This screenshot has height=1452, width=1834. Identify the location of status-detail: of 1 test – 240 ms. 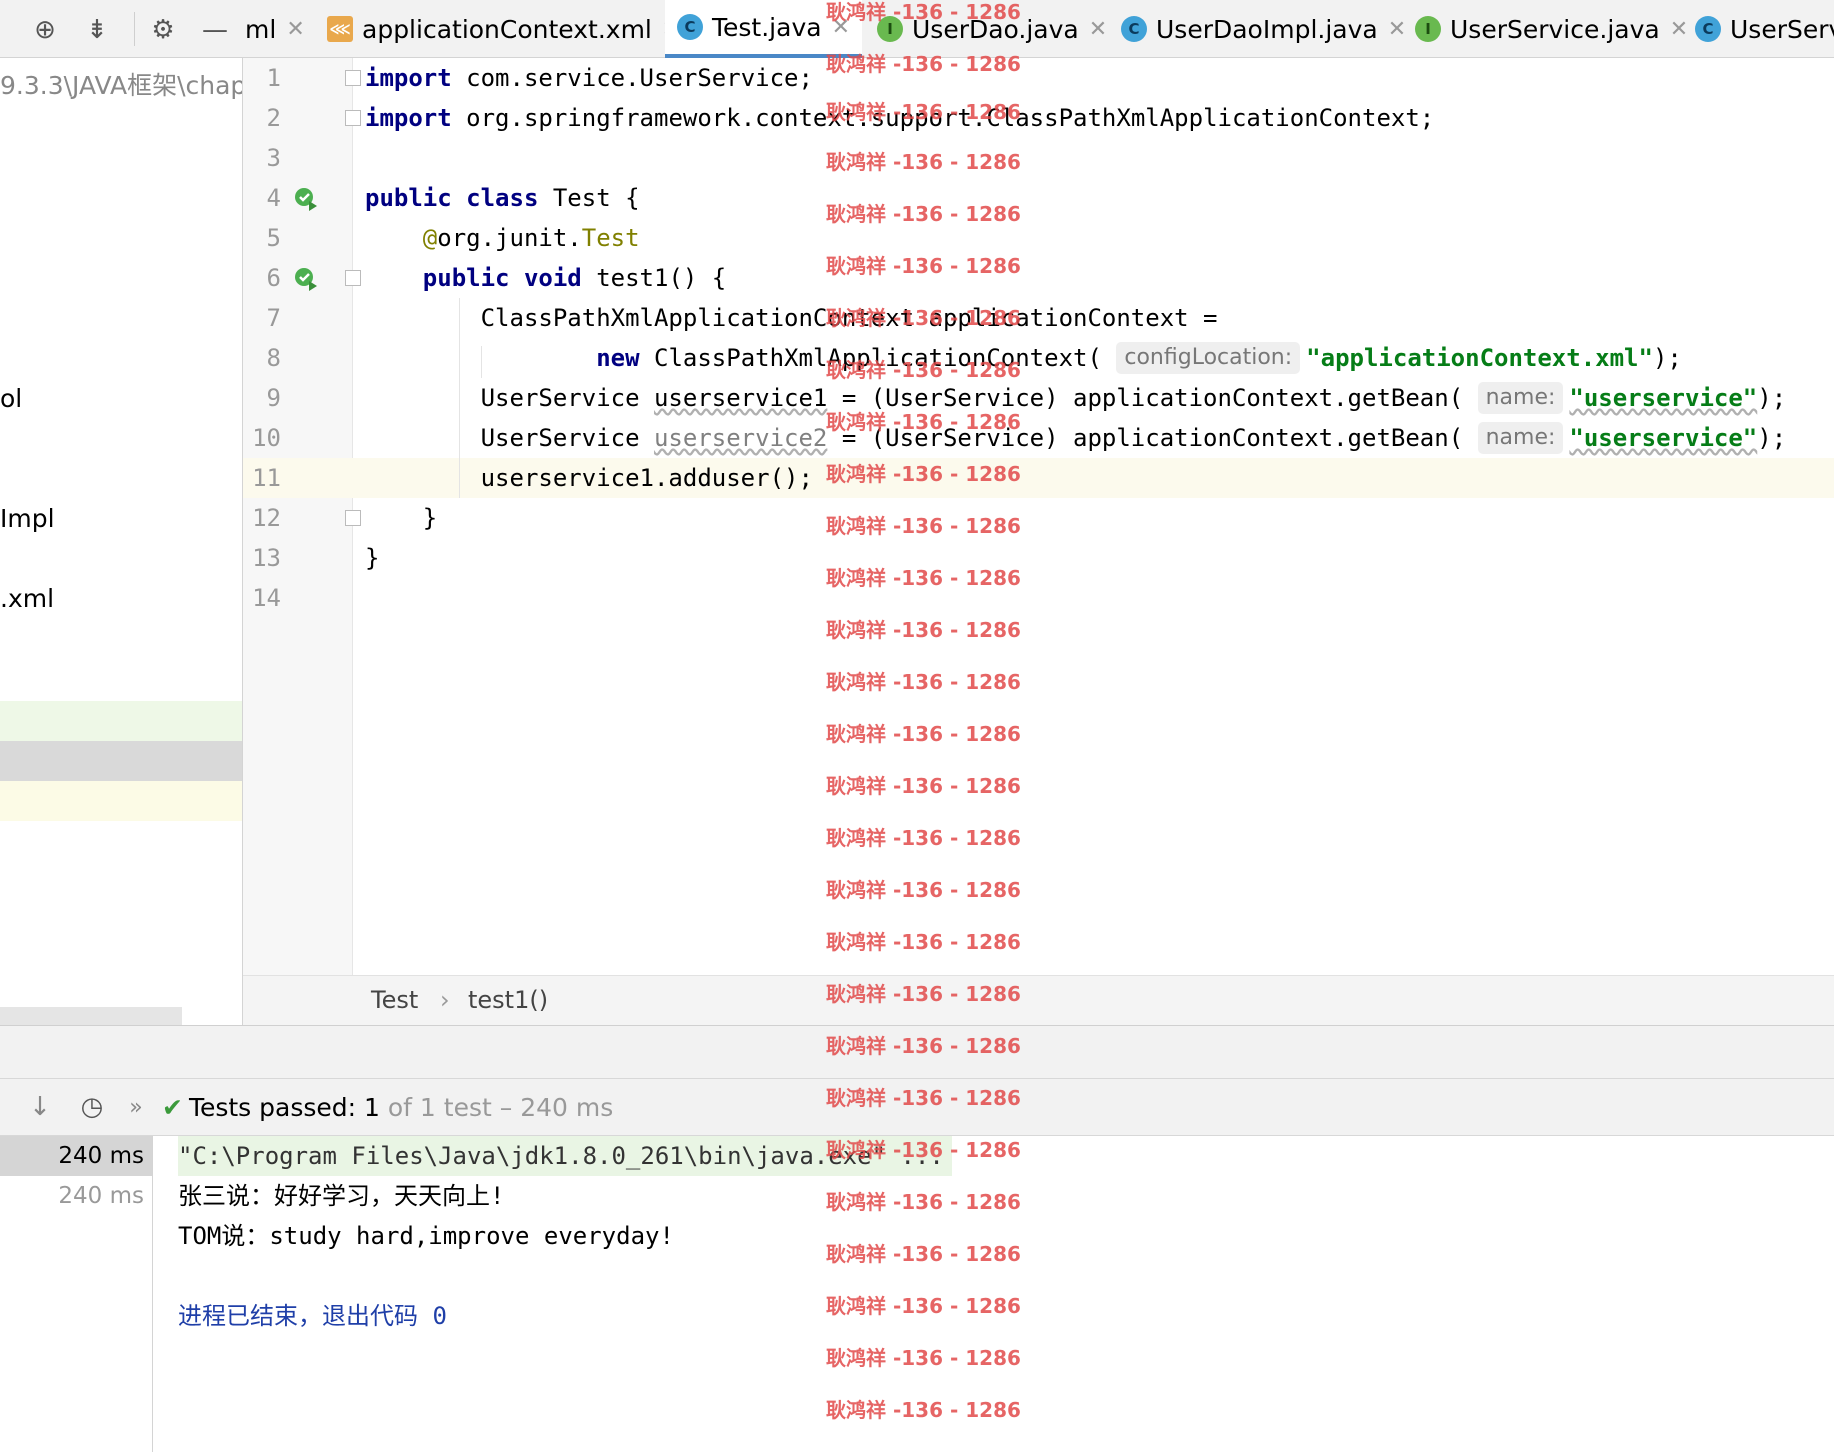
(500, 1107).